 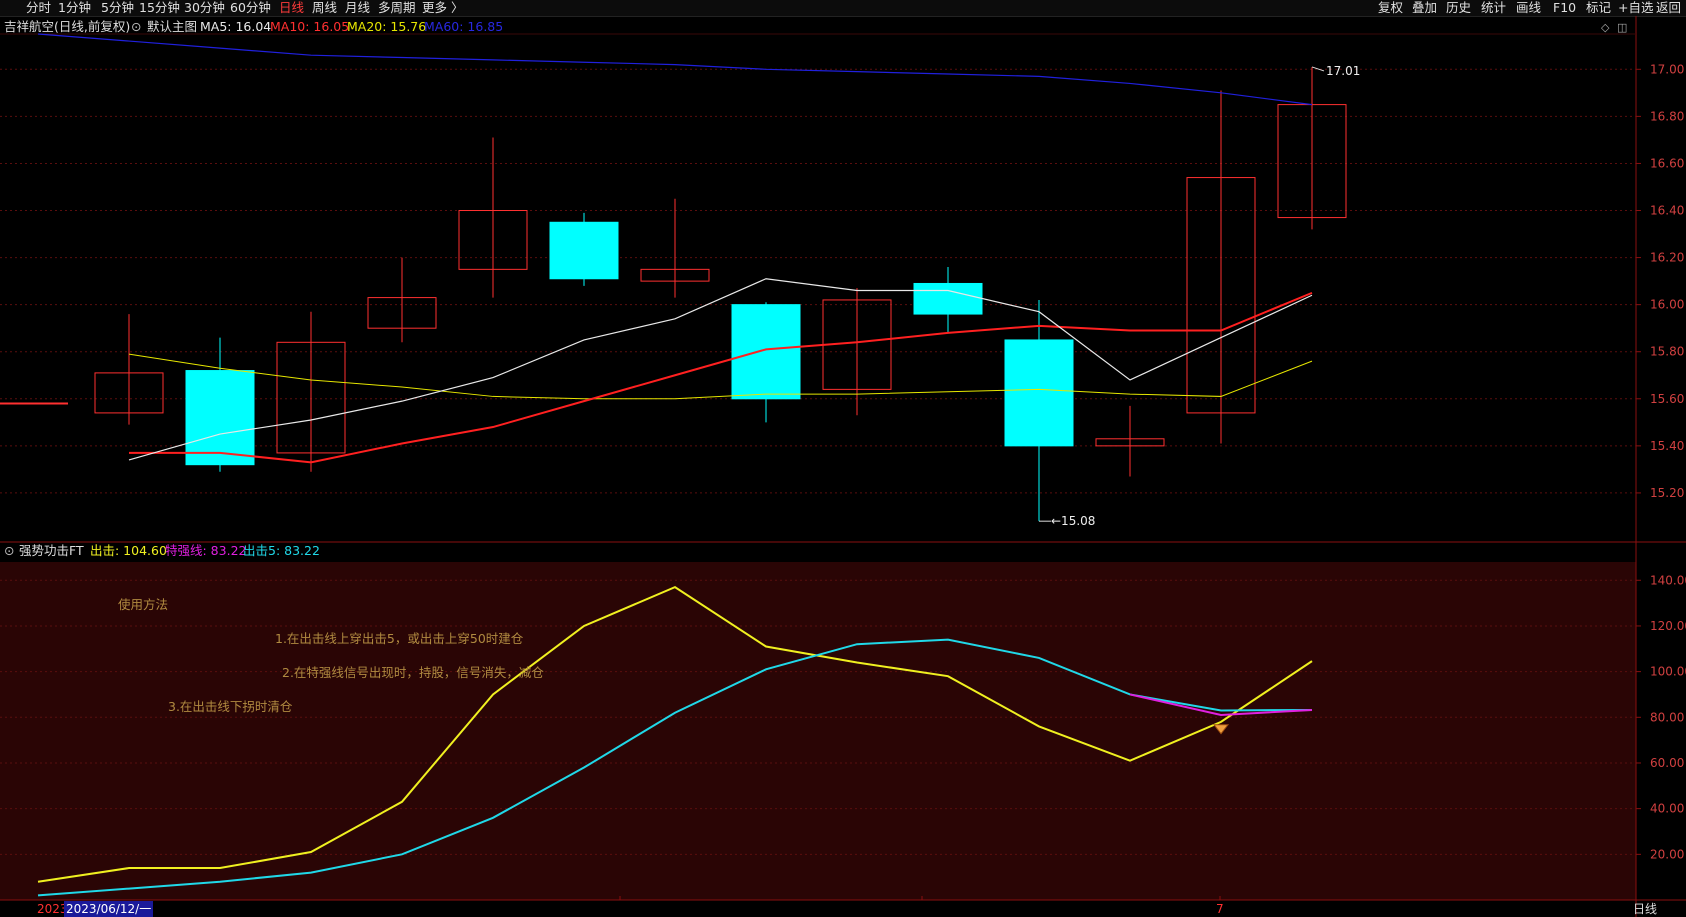 I want to click on chuji5-readout: 出击5: 83.22, so click(x=281, y=550).